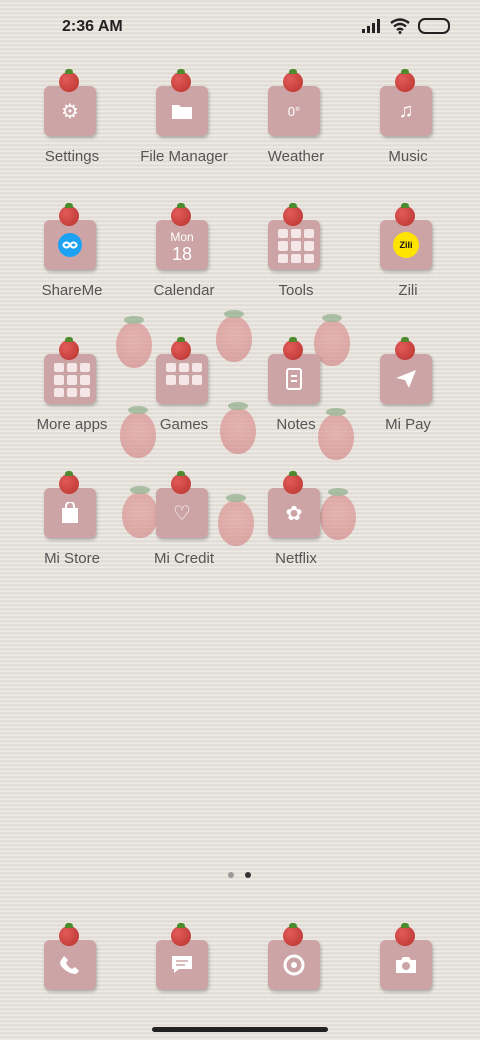 This screenshot has height=1040, width=480. I want to click on app-shareme: ShareMe, so click(72, 264).